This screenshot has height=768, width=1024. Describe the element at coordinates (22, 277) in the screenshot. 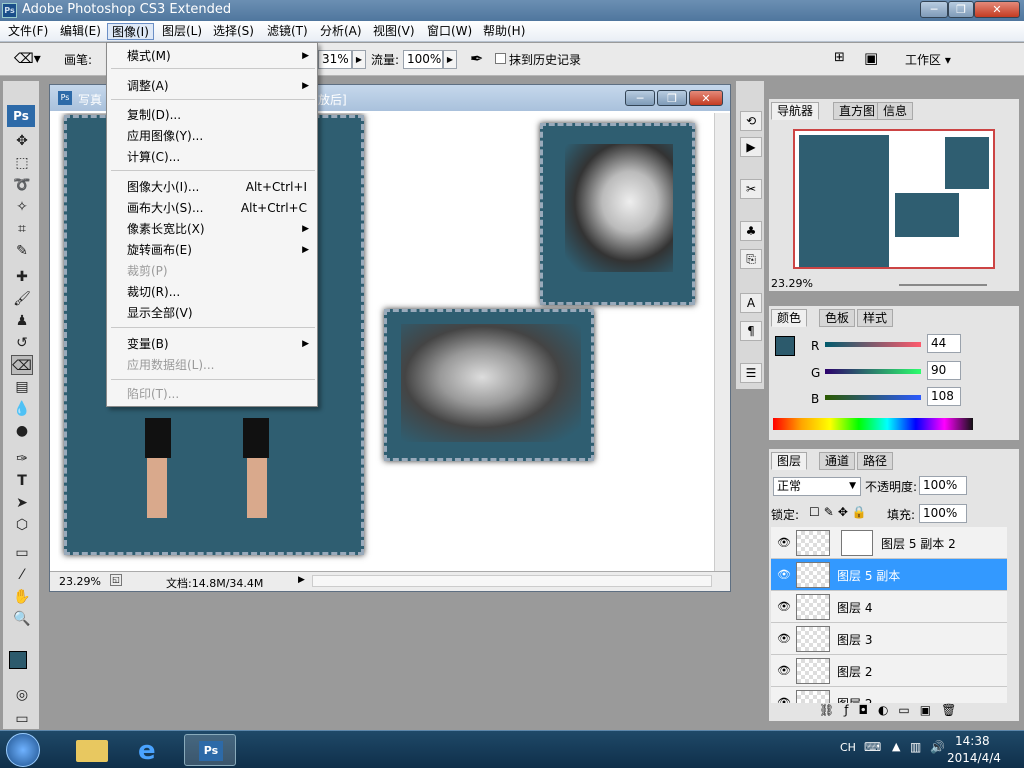

I see `healing-brush-tool-icon: ✚` at that location.